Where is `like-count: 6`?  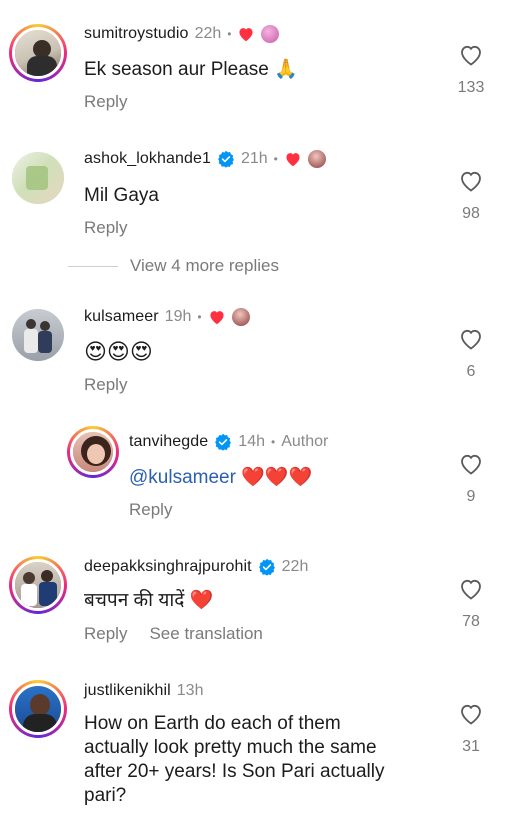
like-count: 6 is located at coordinates (471, 371).